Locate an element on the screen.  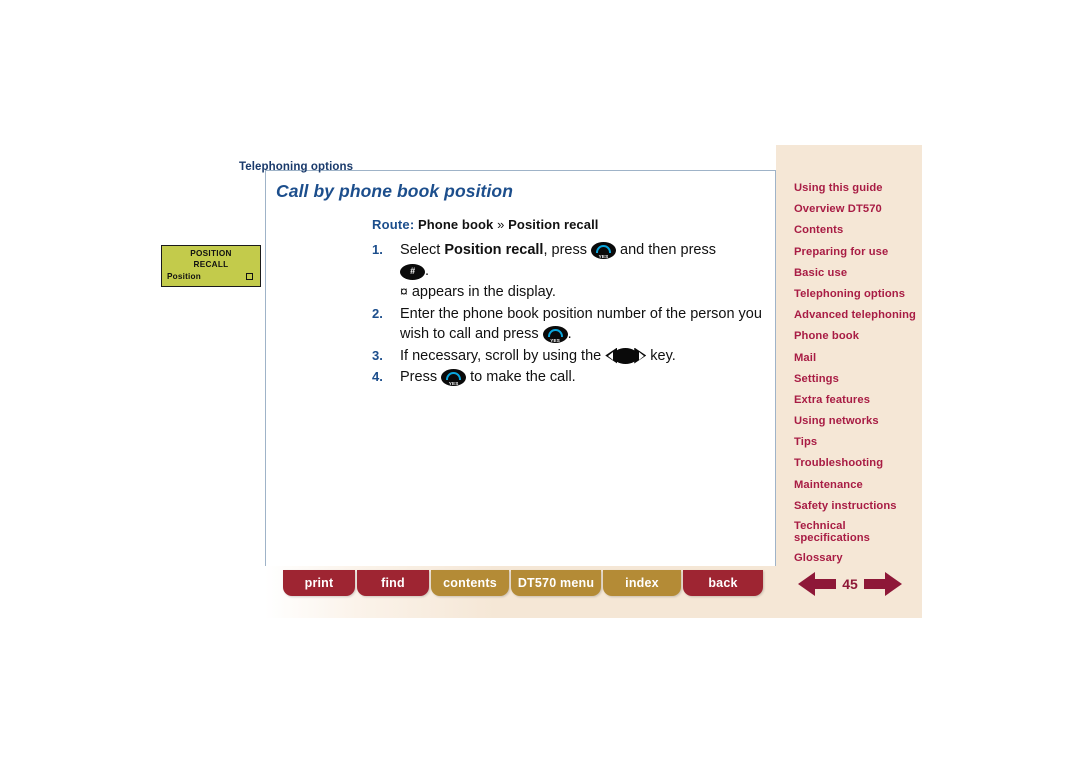
route-step-1: Phone book is located at coordinates (455, 224).